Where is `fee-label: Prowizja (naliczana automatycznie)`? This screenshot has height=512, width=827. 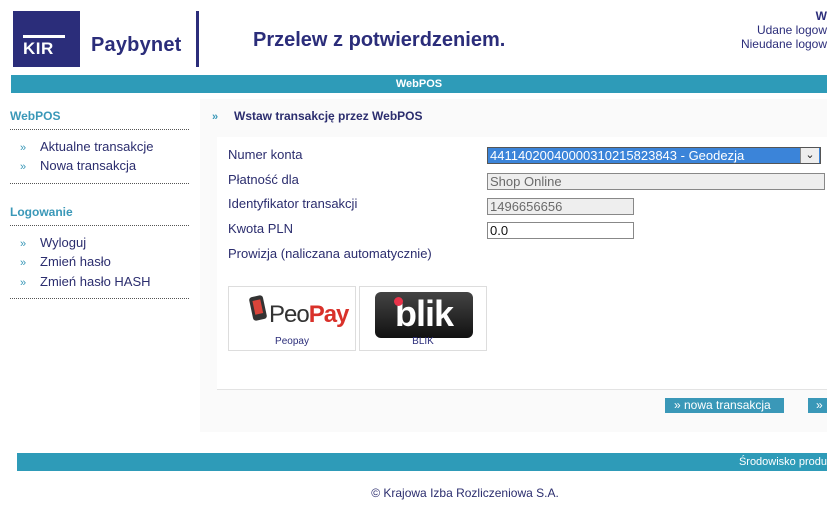
fee-label: Prowizja (naliczana automatycznie) is located at coordinates (330, 253).